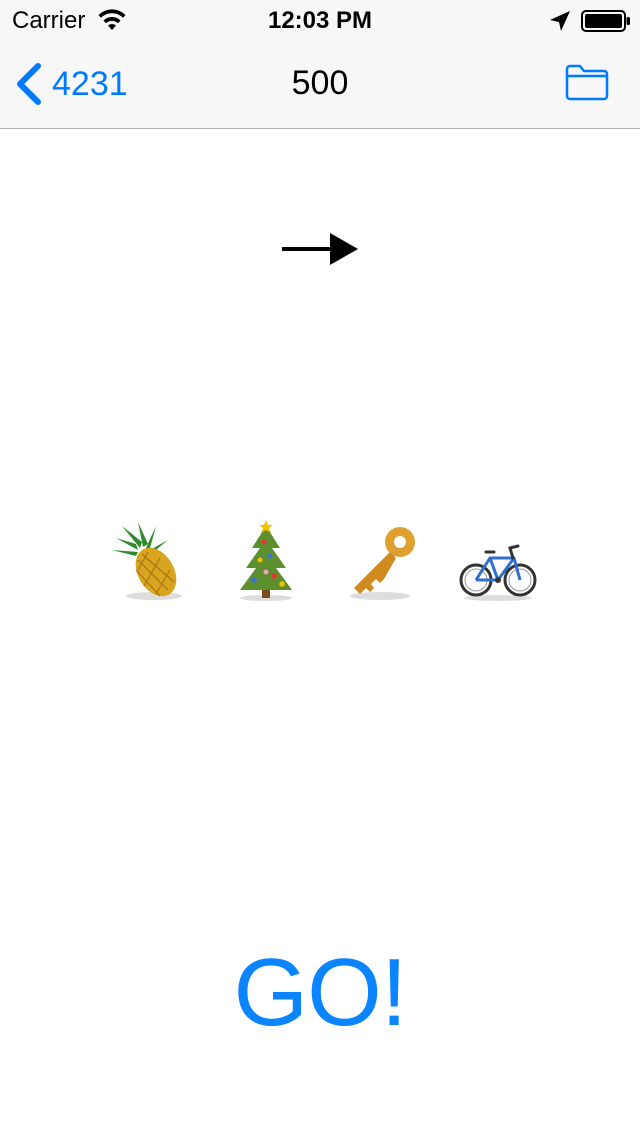 The width and height of the screenshot is (640, 1136). I want to click on clock-time: 12:03 PM, so click(320, 20).